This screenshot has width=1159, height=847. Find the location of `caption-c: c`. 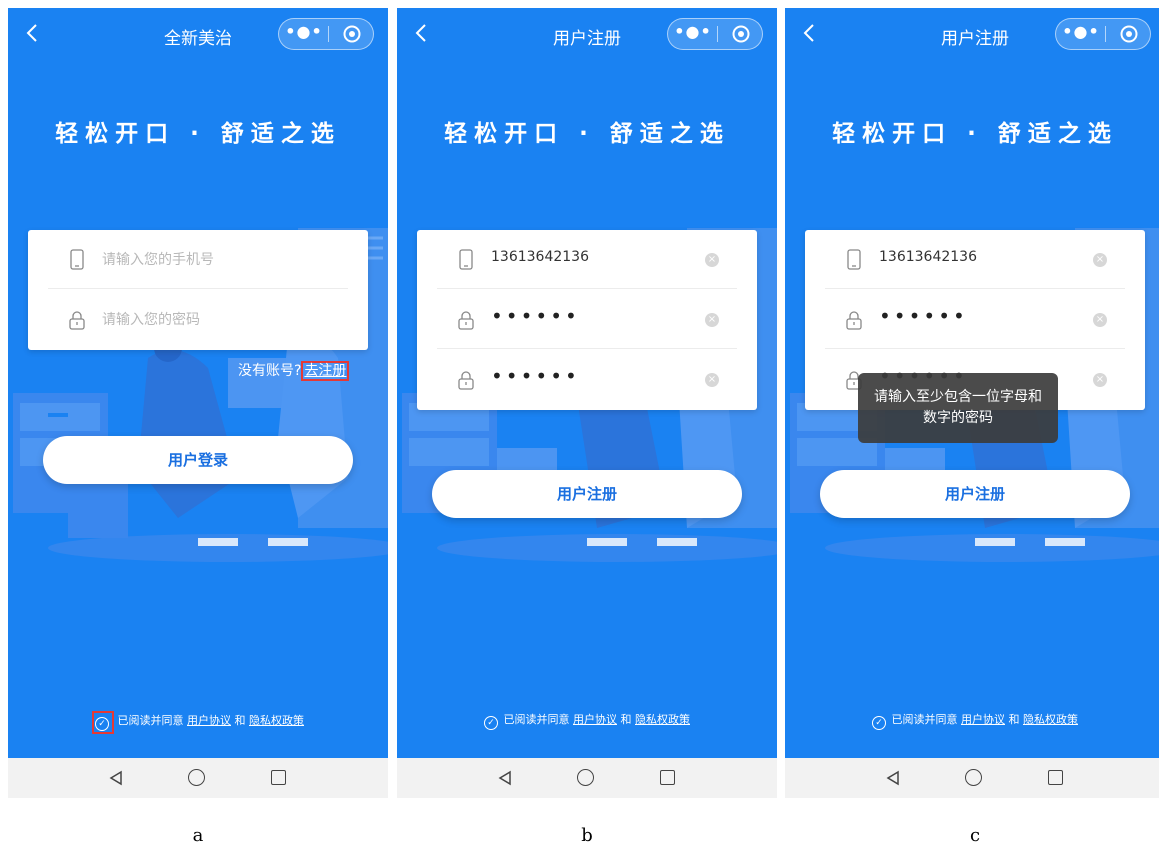

caption-c: c is located at coordinates (975, 835).